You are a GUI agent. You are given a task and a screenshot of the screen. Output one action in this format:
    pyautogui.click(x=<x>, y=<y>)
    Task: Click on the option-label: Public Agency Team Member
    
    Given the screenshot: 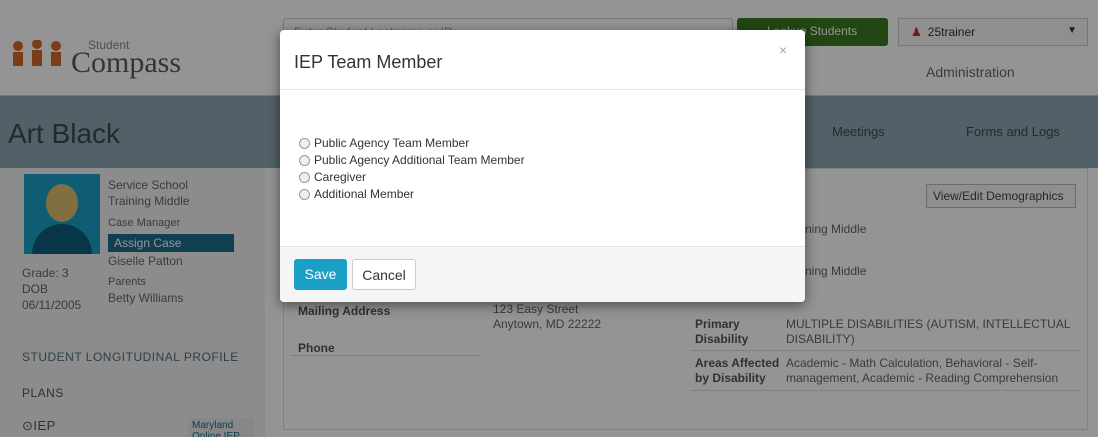 What is the action you would take?
    pyautogui.click(x=392, y=143)
    